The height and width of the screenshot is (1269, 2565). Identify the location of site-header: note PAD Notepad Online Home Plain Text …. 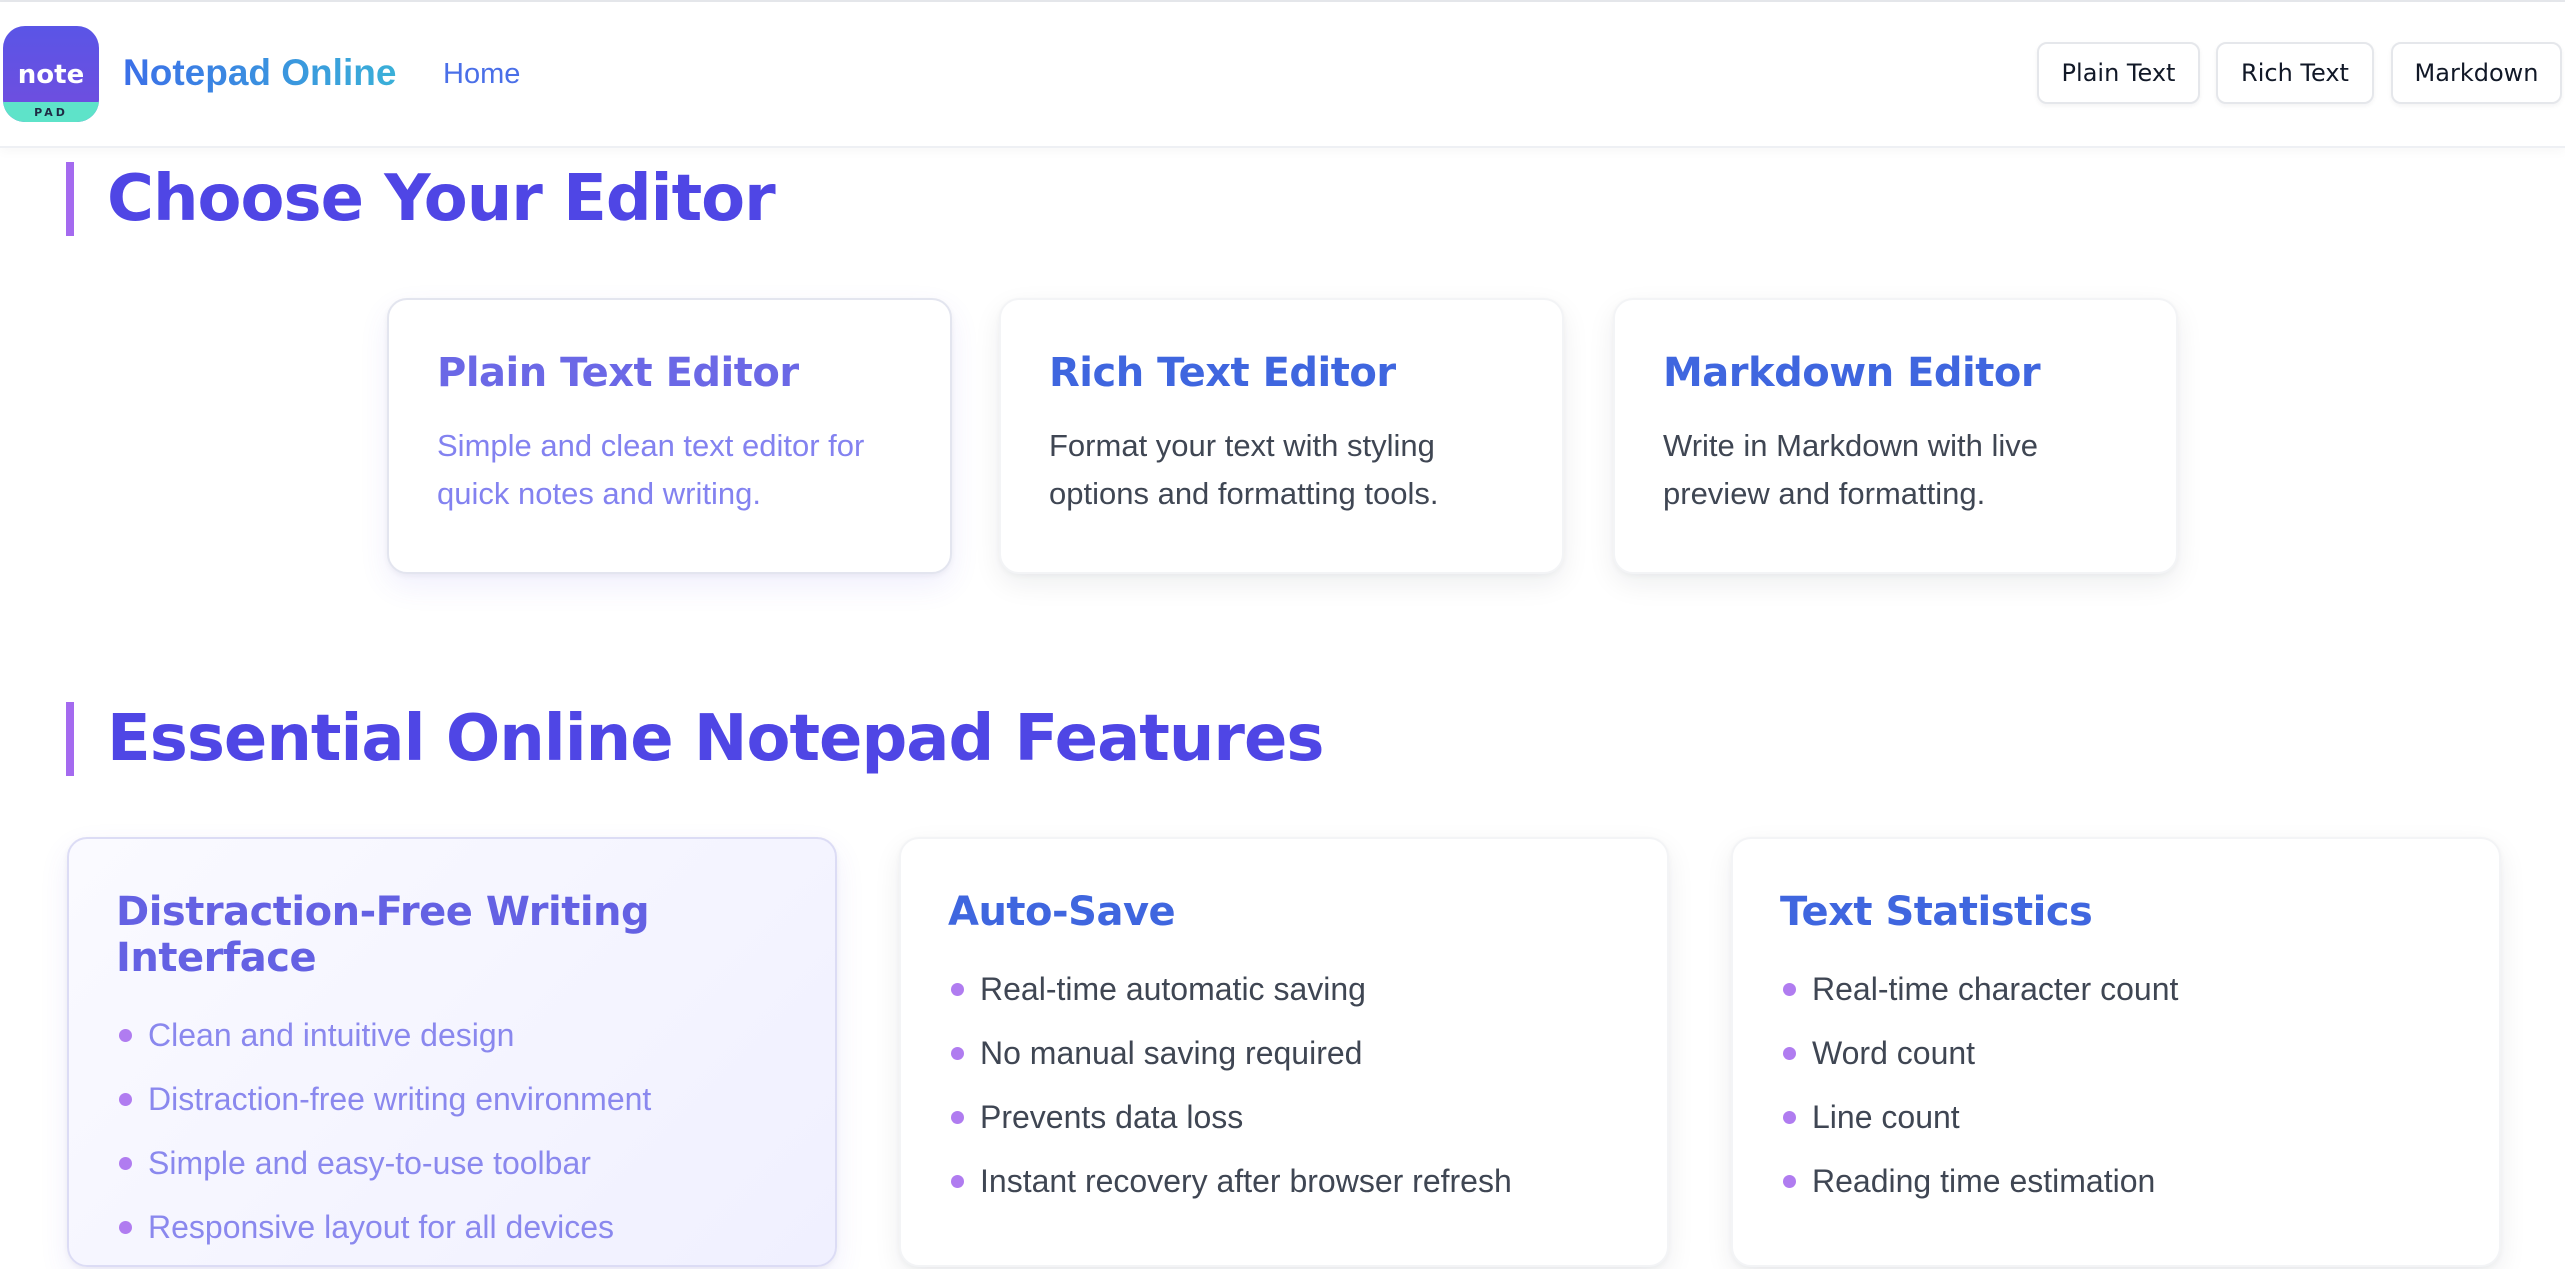
(1282, 75).